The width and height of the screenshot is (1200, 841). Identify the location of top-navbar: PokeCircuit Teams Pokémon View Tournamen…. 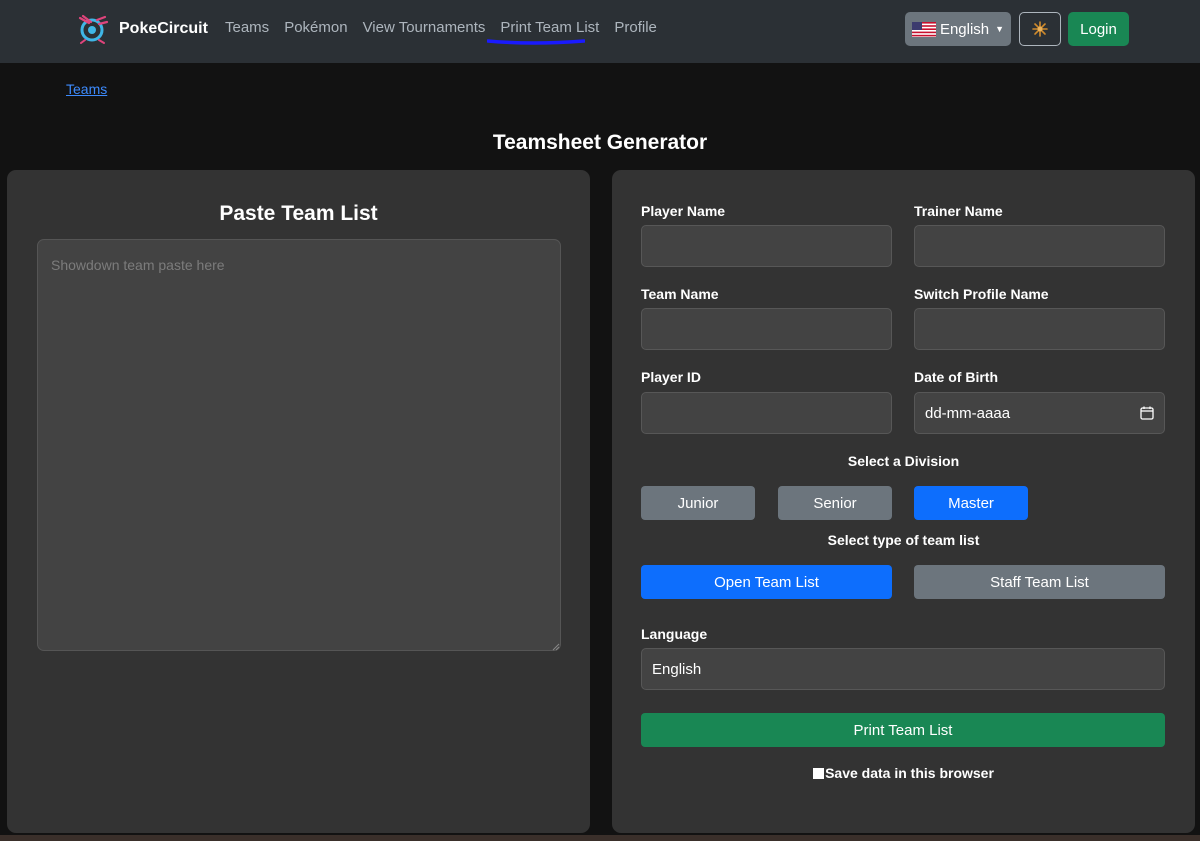
(600, 31).